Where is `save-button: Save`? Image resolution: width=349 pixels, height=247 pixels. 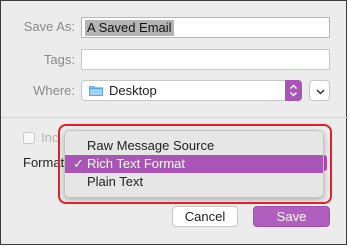
save-button: Save is located at coordinates (291, 216).